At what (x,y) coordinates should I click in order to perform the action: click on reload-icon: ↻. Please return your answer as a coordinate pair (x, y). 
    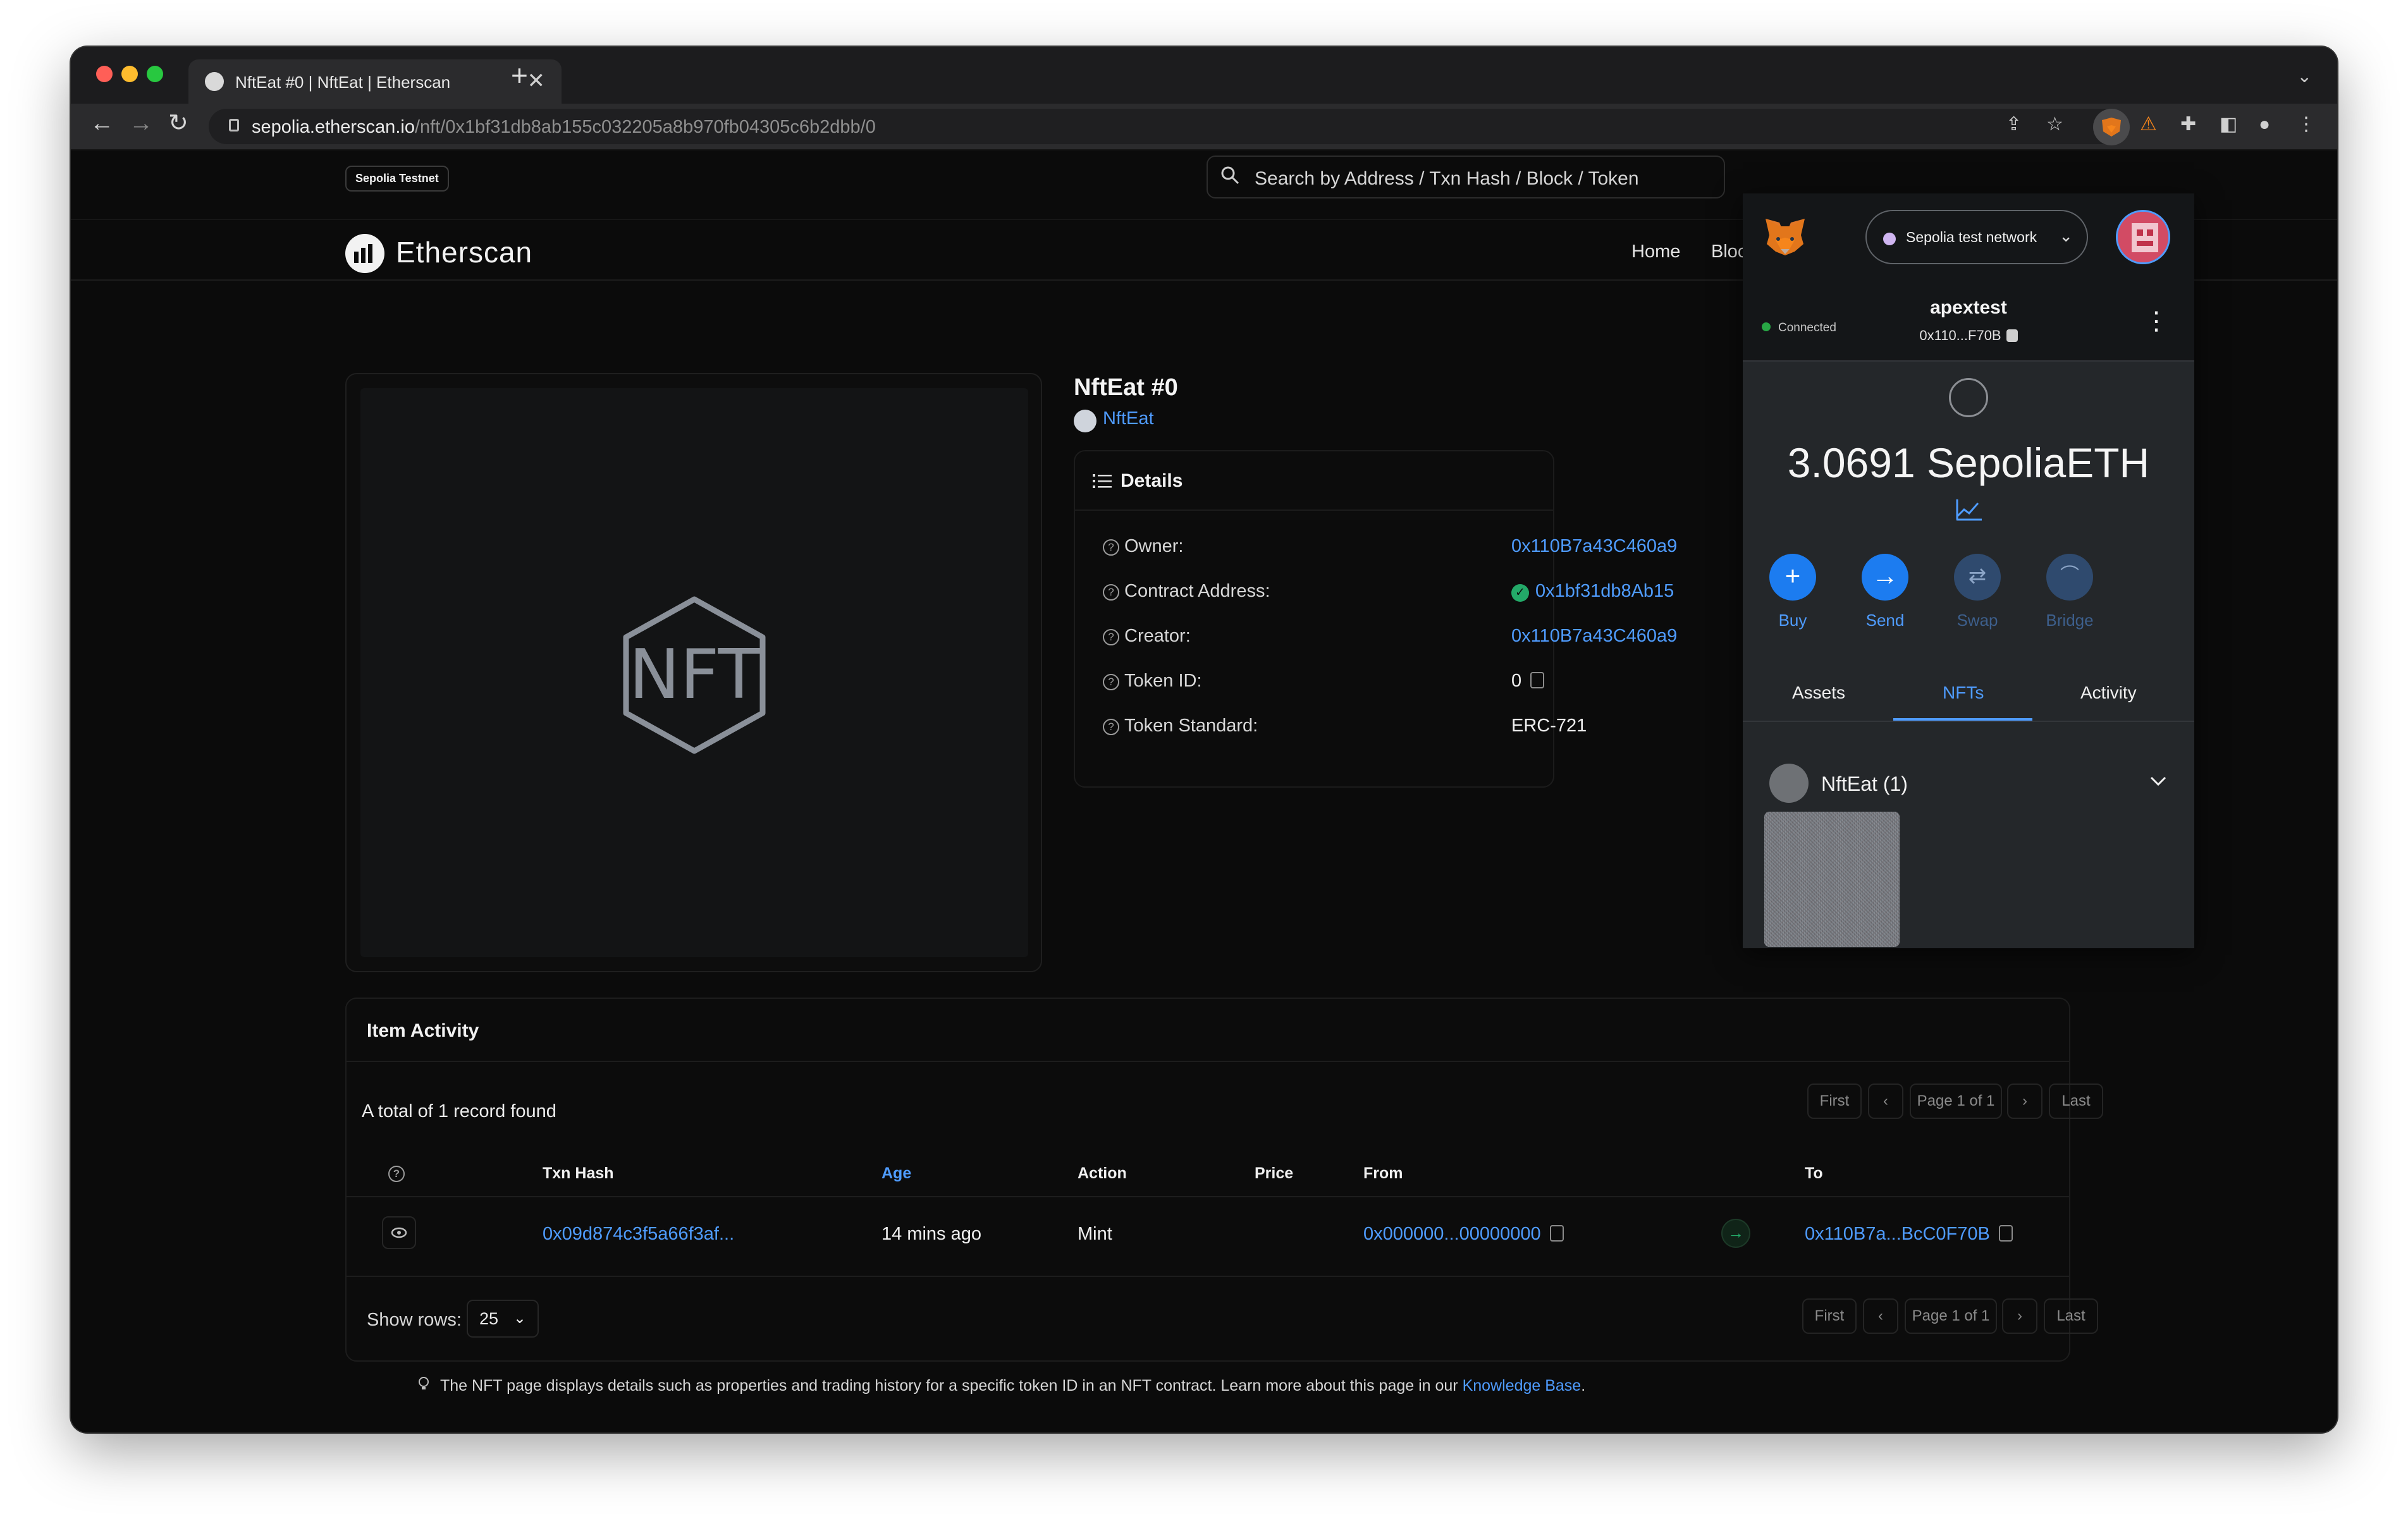
    Looking at the image, I should click on (178, 123).